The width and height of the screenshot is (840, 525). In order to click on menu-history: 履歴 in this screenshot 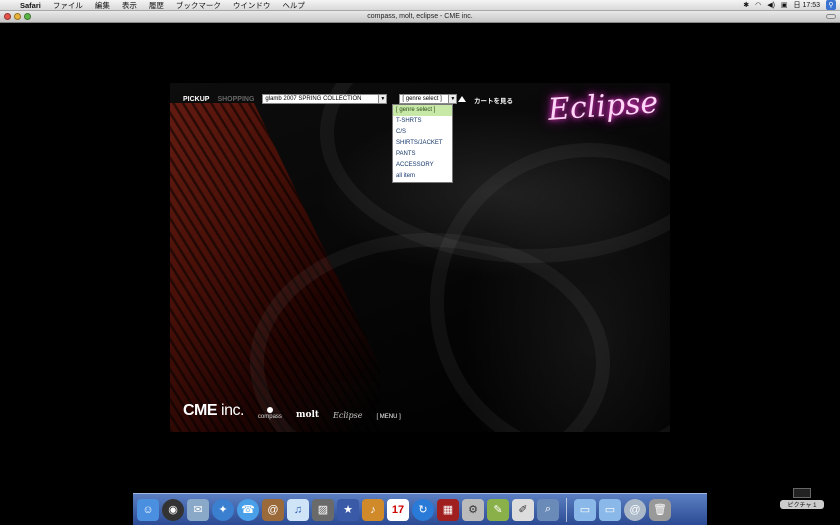, I will do `click(156, 5)`.